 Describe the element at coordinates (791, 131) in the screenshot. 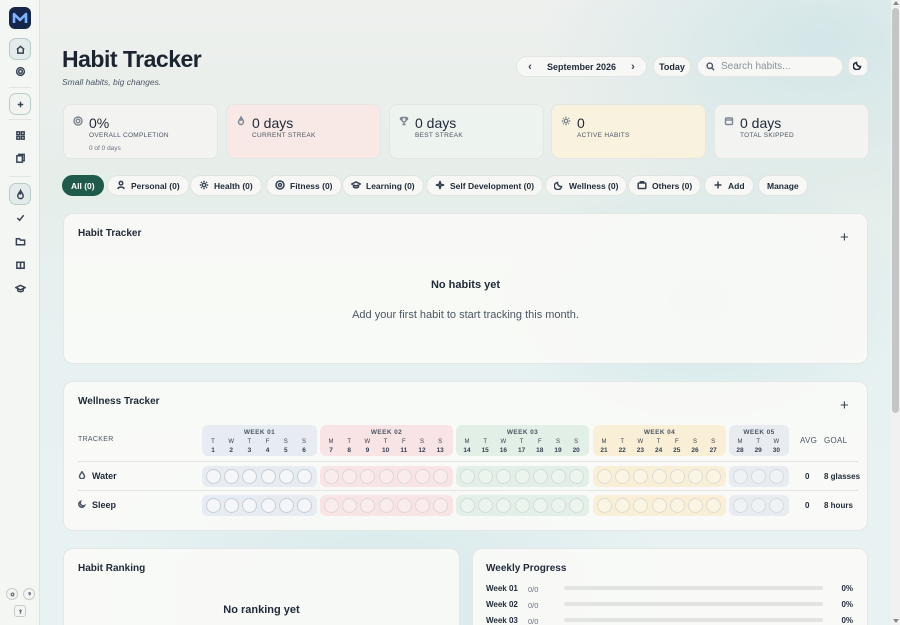

I see `stat-card-total-skipped: 0 days TOTAL SKIPPED` at that location.